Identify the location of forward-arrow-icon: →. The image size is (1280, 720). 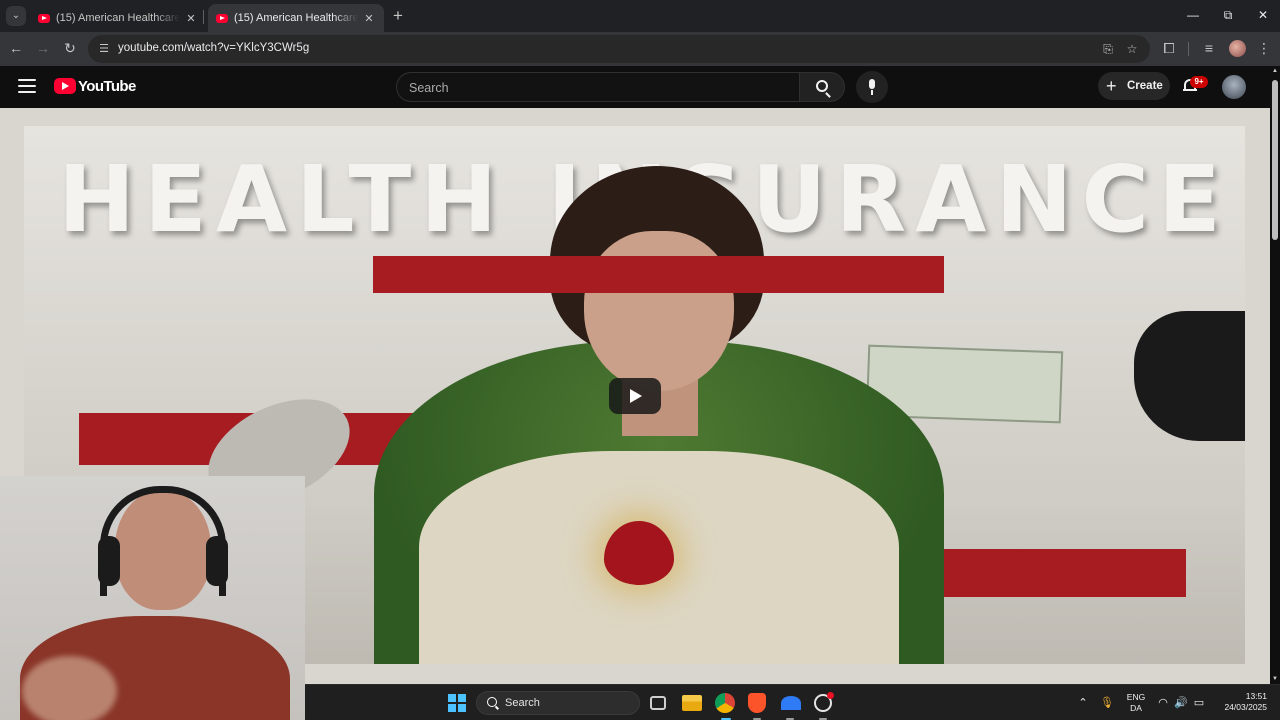
(43, 48).